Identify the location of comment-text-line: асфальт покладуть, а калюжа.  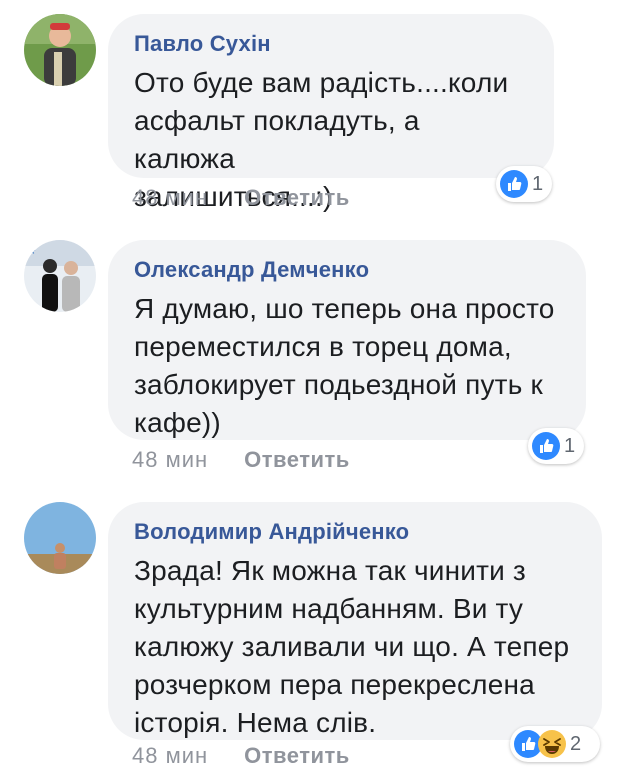
(277, 139).